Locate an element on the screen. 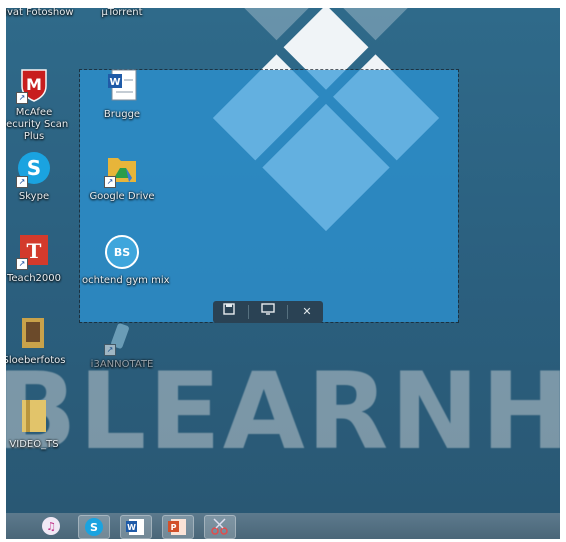 The width and height of the screenshot is (566, 542). mcafee-shield-icon: M ↗ is located at coordinates (34, 84).